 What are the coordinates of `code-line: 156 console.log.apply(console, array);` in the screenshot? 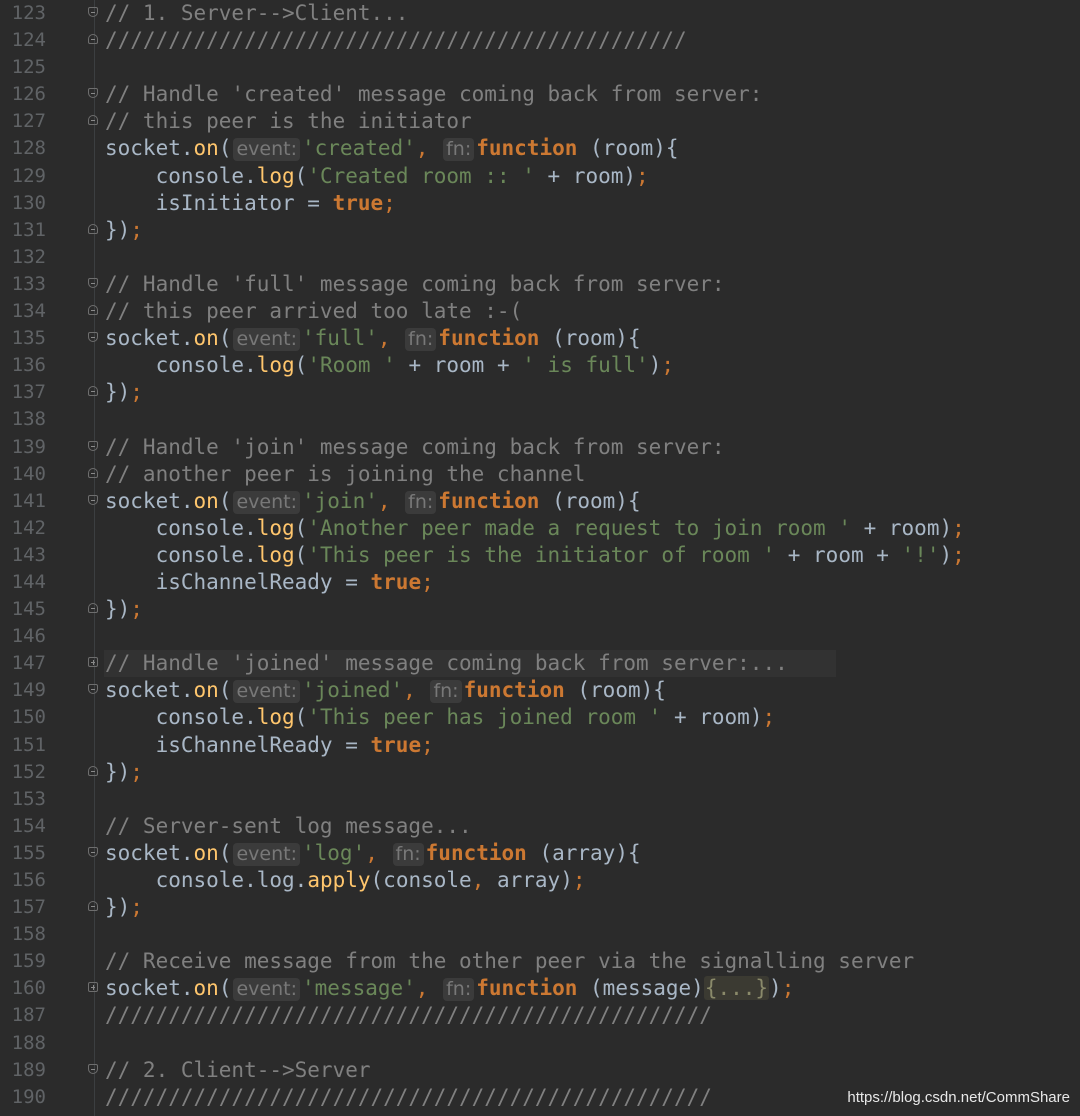 It's located at (540, 880).